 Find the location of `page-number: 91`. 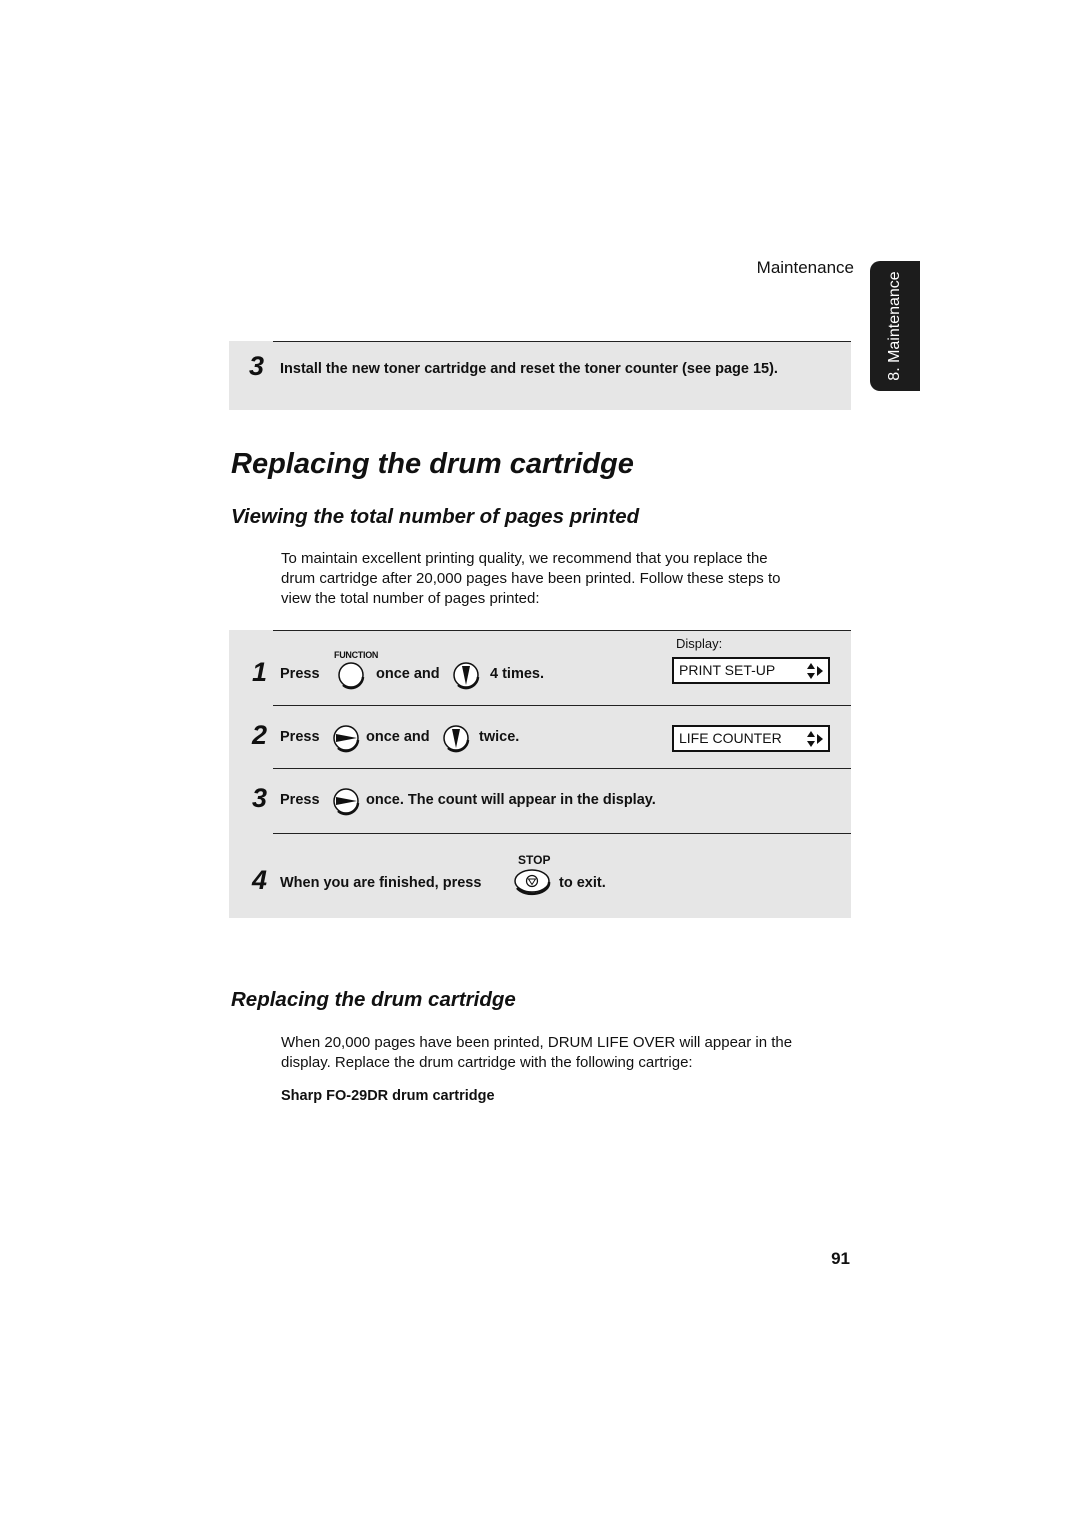

page-number: 91 is located at coordinates (840, 1258).